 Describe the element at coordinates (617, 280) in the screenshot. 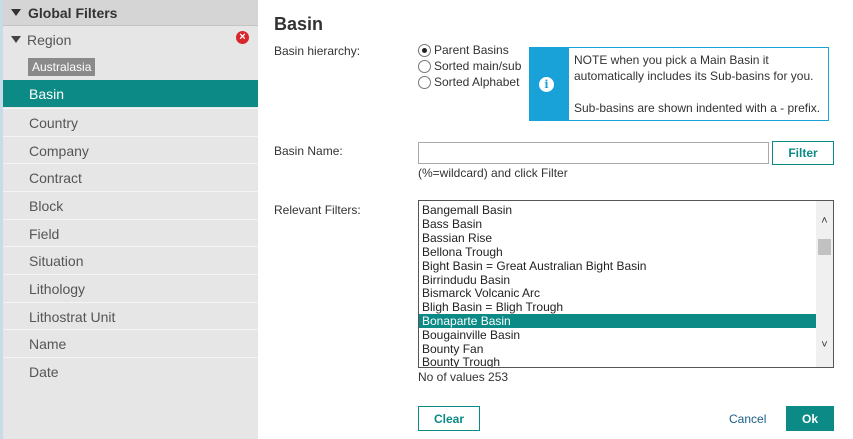

I see `list-item: Birrindudu Basin` at that location.